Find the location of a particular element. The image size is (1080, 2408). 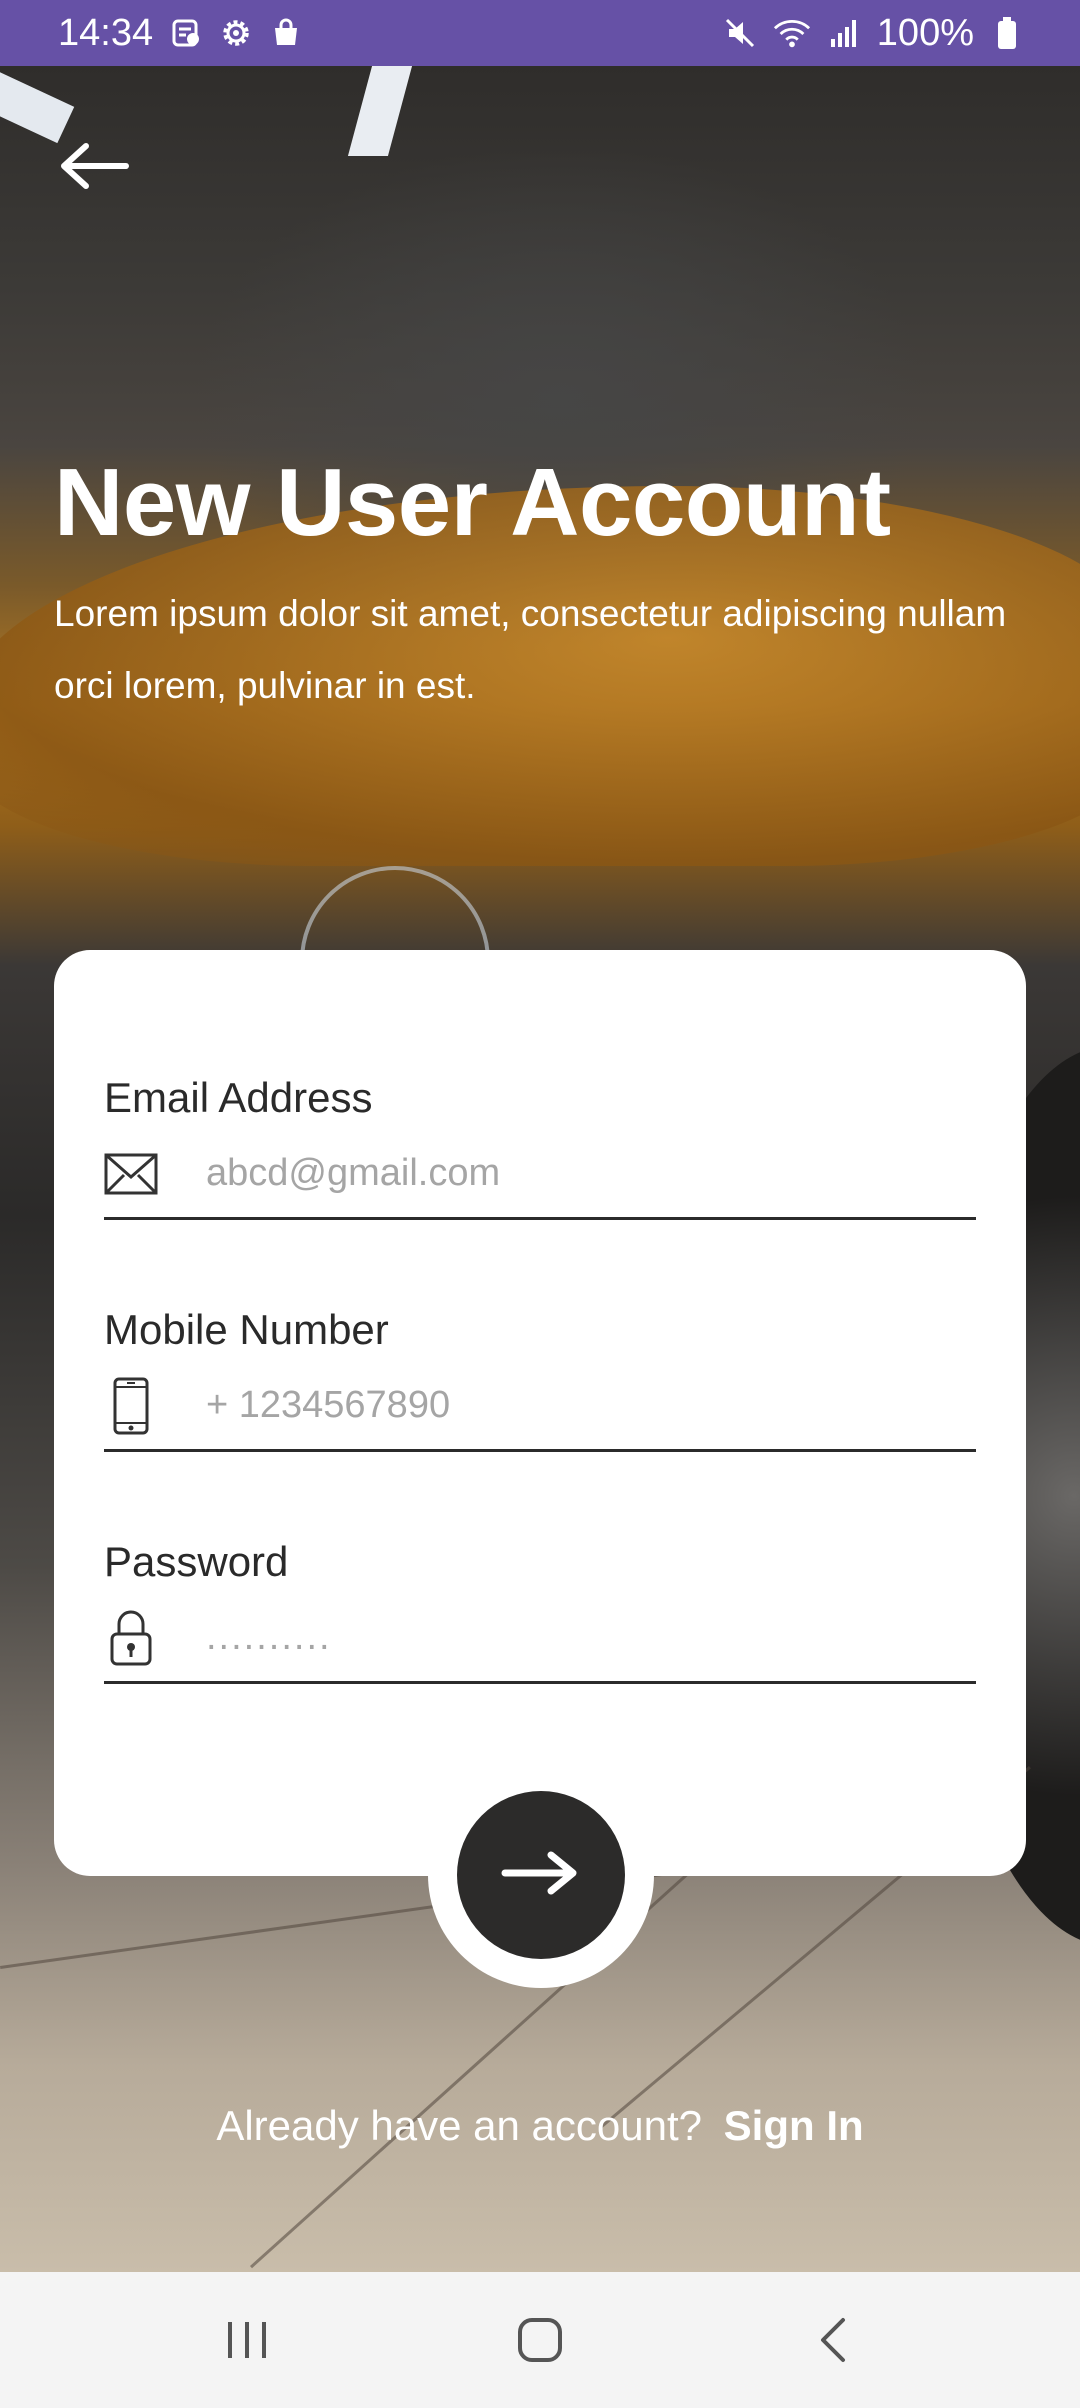

mute-icon is located at coordinates (740, 33).